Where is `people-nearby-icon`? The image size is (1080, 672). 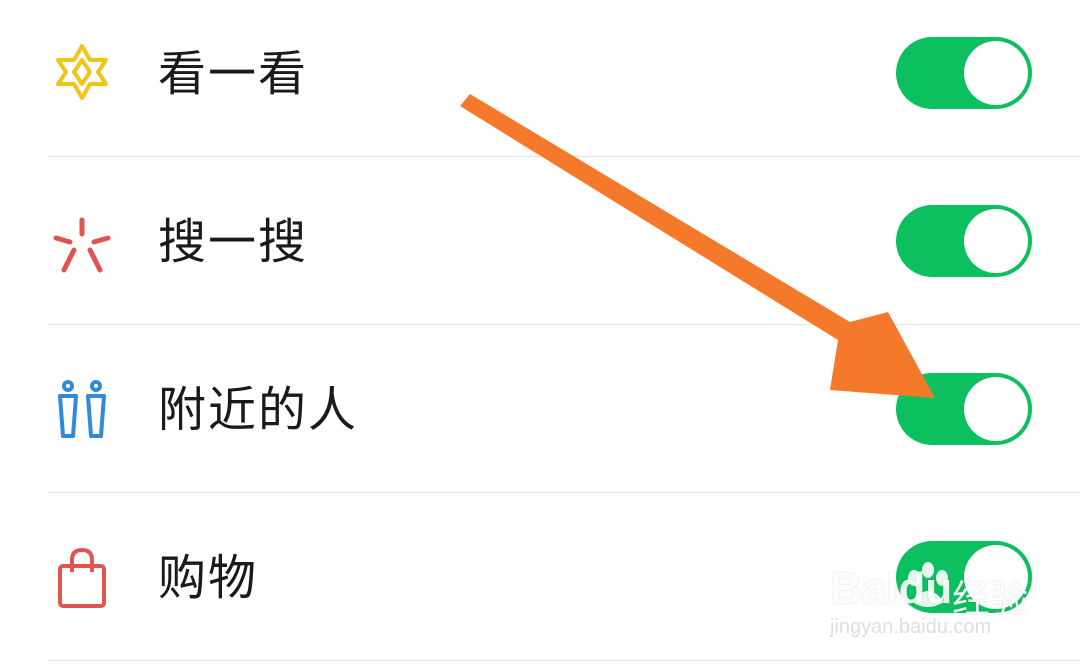
people-nearby-icon is located at coordinates (82, 409).